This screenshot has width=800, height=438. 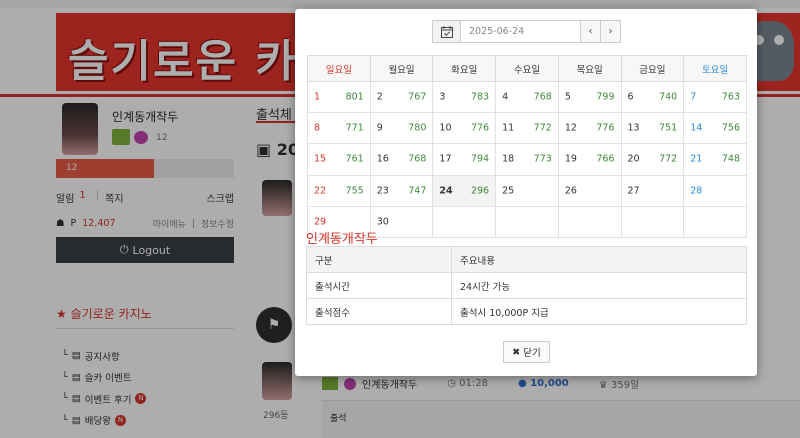 What do you see at coordinates (417, 128) in the screenshot?
I see `attendance-count: 780` at bounding box center [417, 128].